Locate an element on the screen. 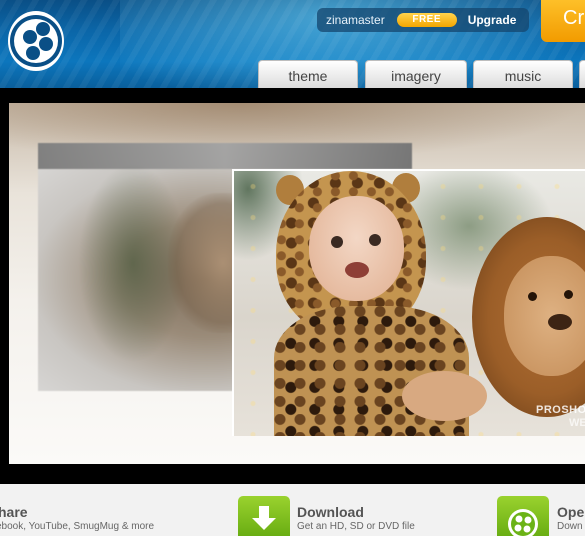 This screenshot has width=585, height=536. photo-top-band is located at coordinates (225, 156).